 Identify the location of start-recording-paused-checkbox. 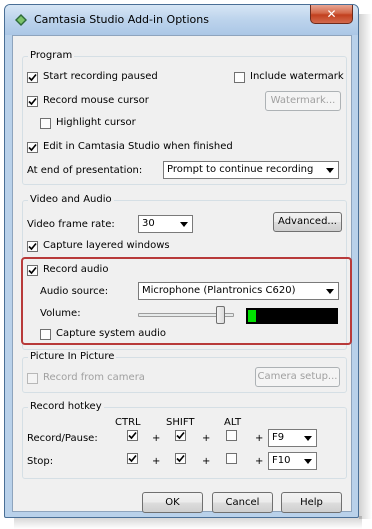
(32, 77).